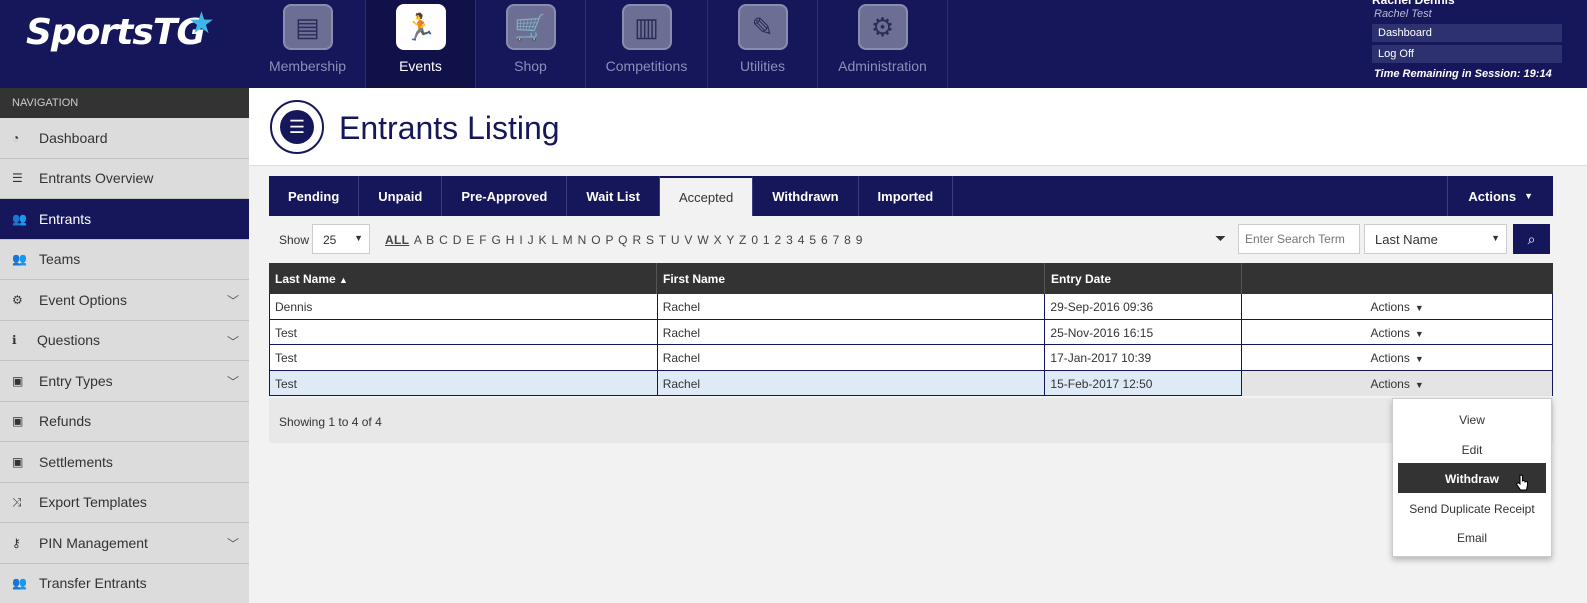 This screenshot has width=1587, height=603. What do you see at coordinates (1467, 54) in the screenshot?
I see `logoff-link: Log Off` at bounding box center [1467, 54].